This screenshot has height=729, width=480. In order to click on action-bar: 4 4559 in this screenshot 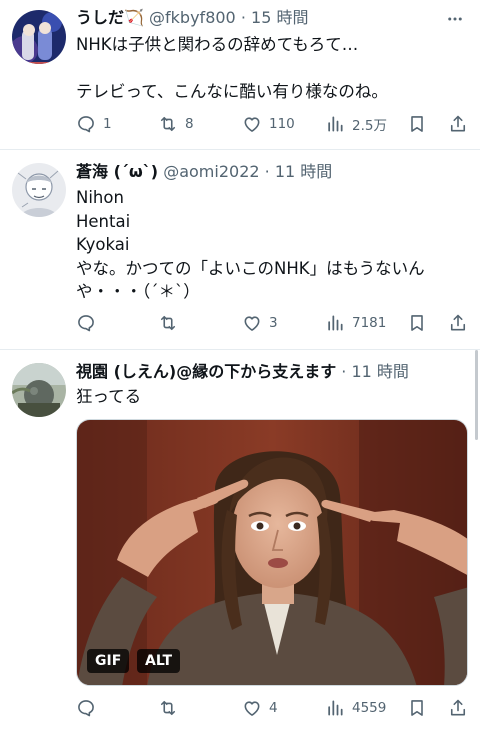, I will do `click(274, 708)`.